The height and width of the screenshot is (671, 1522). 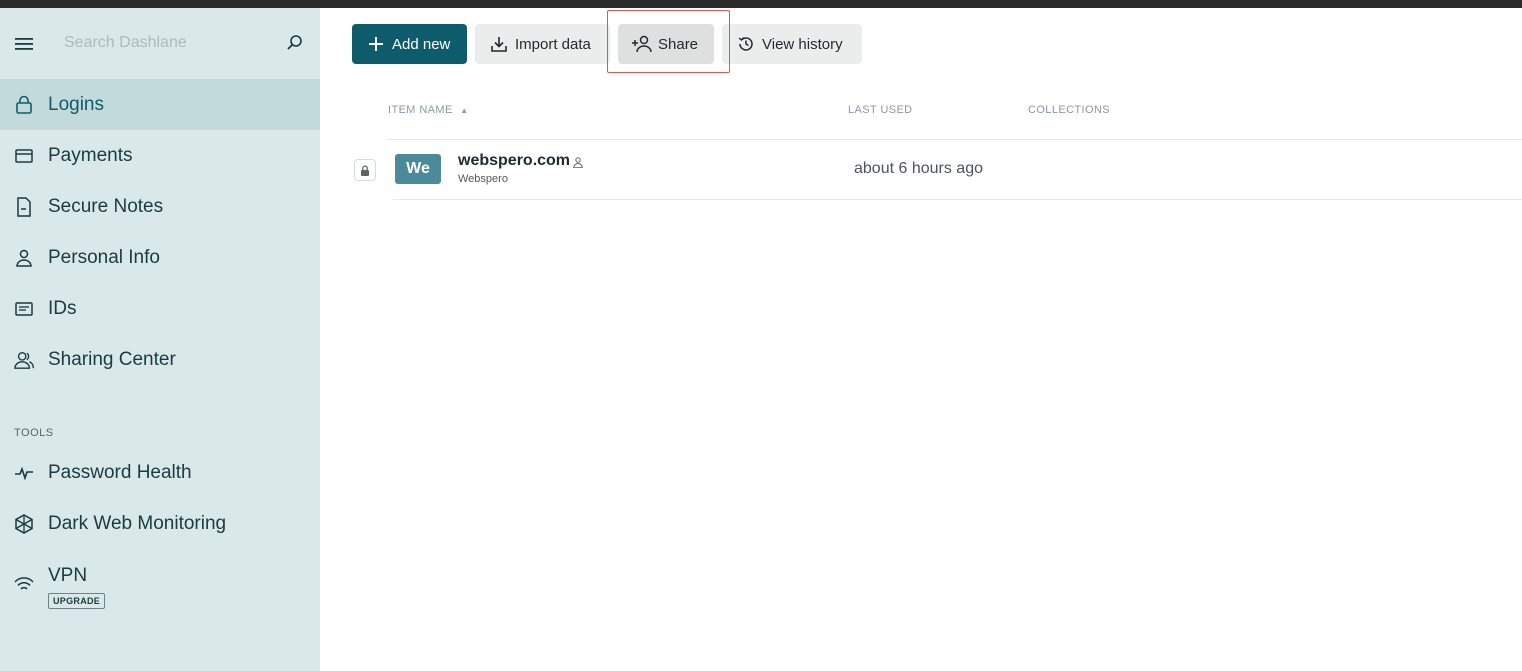 What do you see at coordinates (499, 44) in the screenshot?
I see `download-icon` at bounding box center [499, 44].